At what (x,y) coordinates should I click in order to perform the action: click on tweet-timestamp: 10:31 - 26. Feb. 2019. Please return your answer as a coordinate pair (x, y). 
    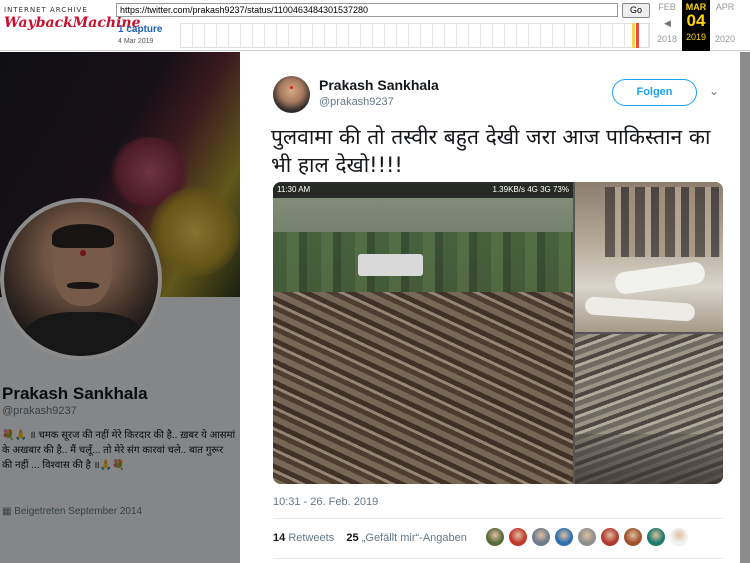
    Looking at the image, I should click on (325, 502).